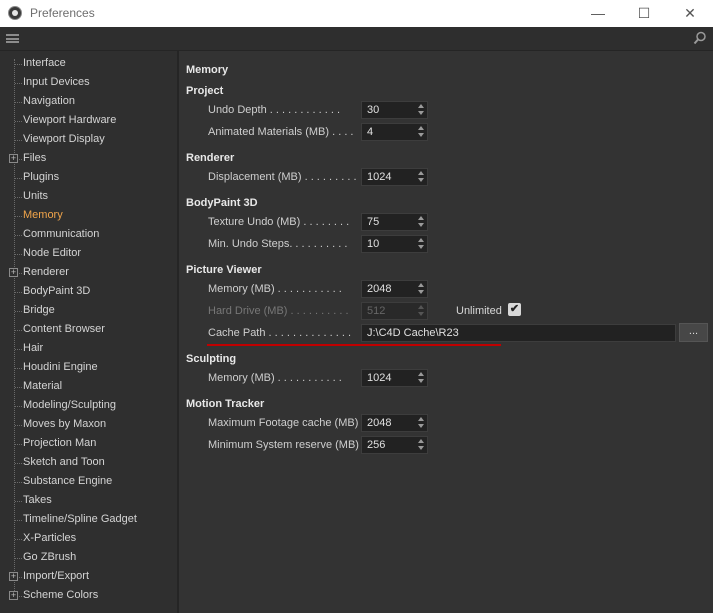 This screenshot has height=613, width=713. Describe the element at coordinates (62, 13) in the screenshot. I see `window-title: Preferences` at that location.